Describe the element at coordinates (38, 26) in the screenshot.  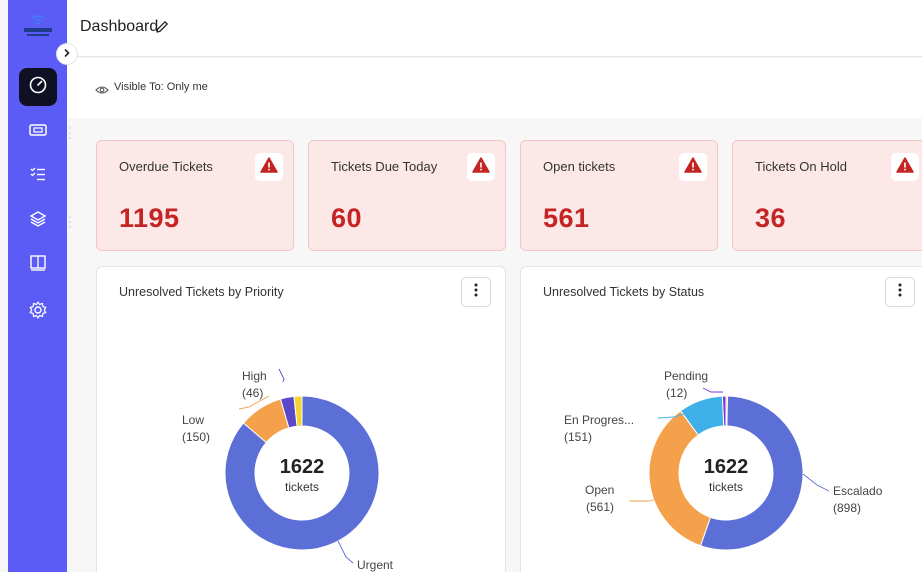
I see `company-logo` at that location.